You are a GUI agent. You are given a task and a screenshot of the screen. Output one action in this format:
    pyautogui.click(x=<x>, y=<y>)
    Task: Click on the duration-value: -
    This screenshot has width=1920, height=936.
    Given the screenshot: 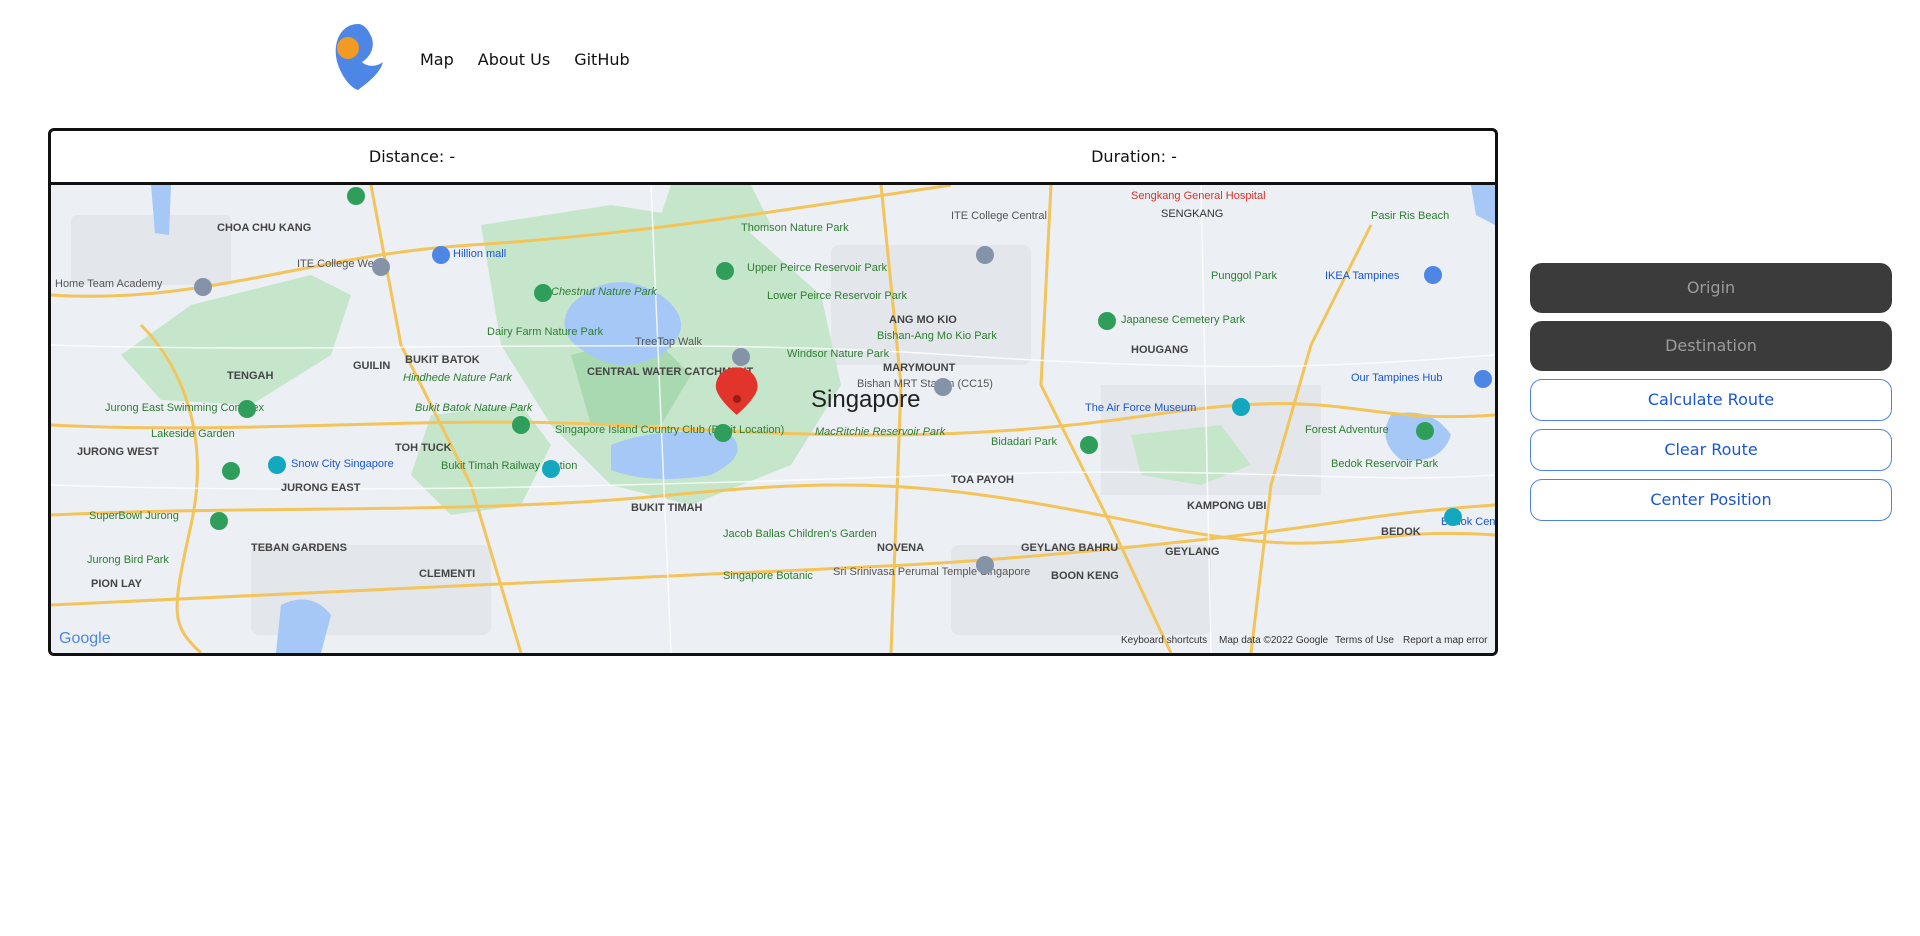 What is the action you would take?
    pyautogui.click(x=1174, y=156)
    